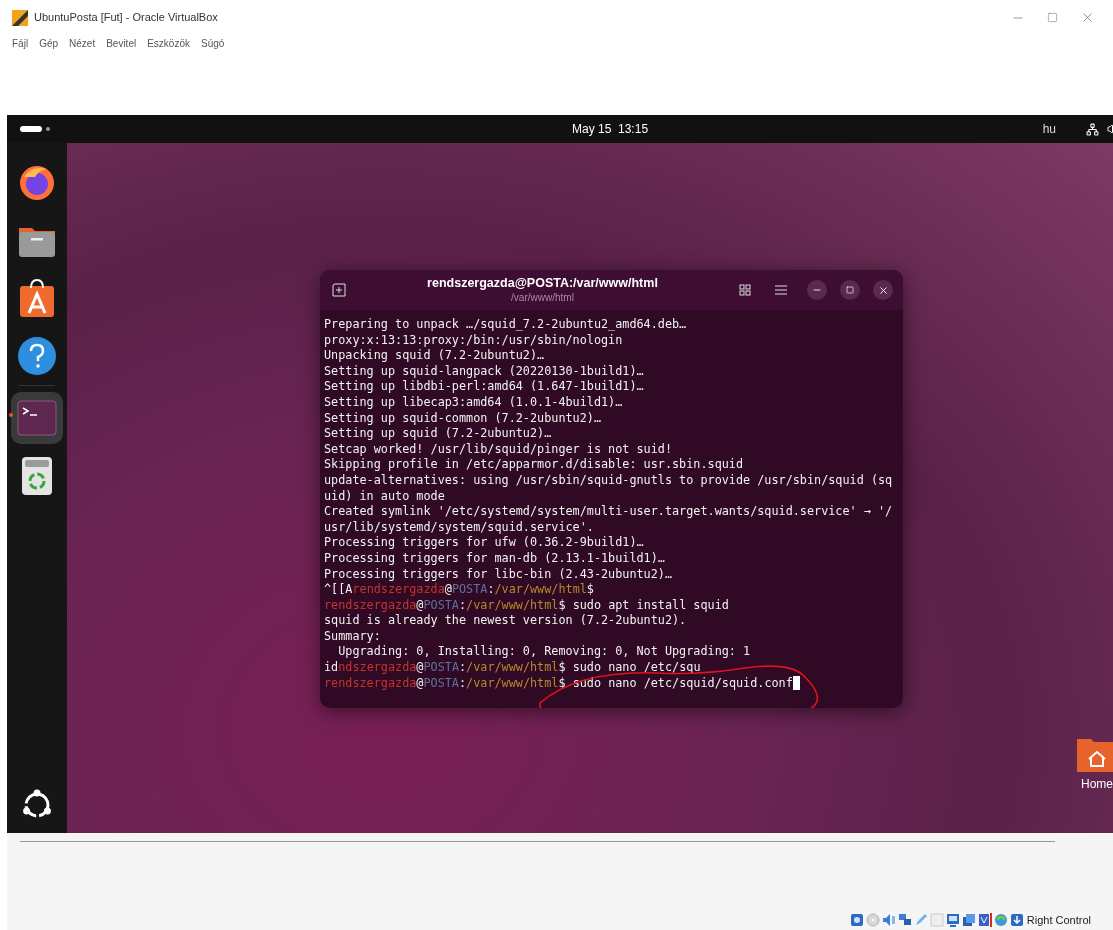  I want to click on terminal-line: Skipping profile in /etc/apparmor.d/disable: usr.sbin.squid, so click(534, 465).